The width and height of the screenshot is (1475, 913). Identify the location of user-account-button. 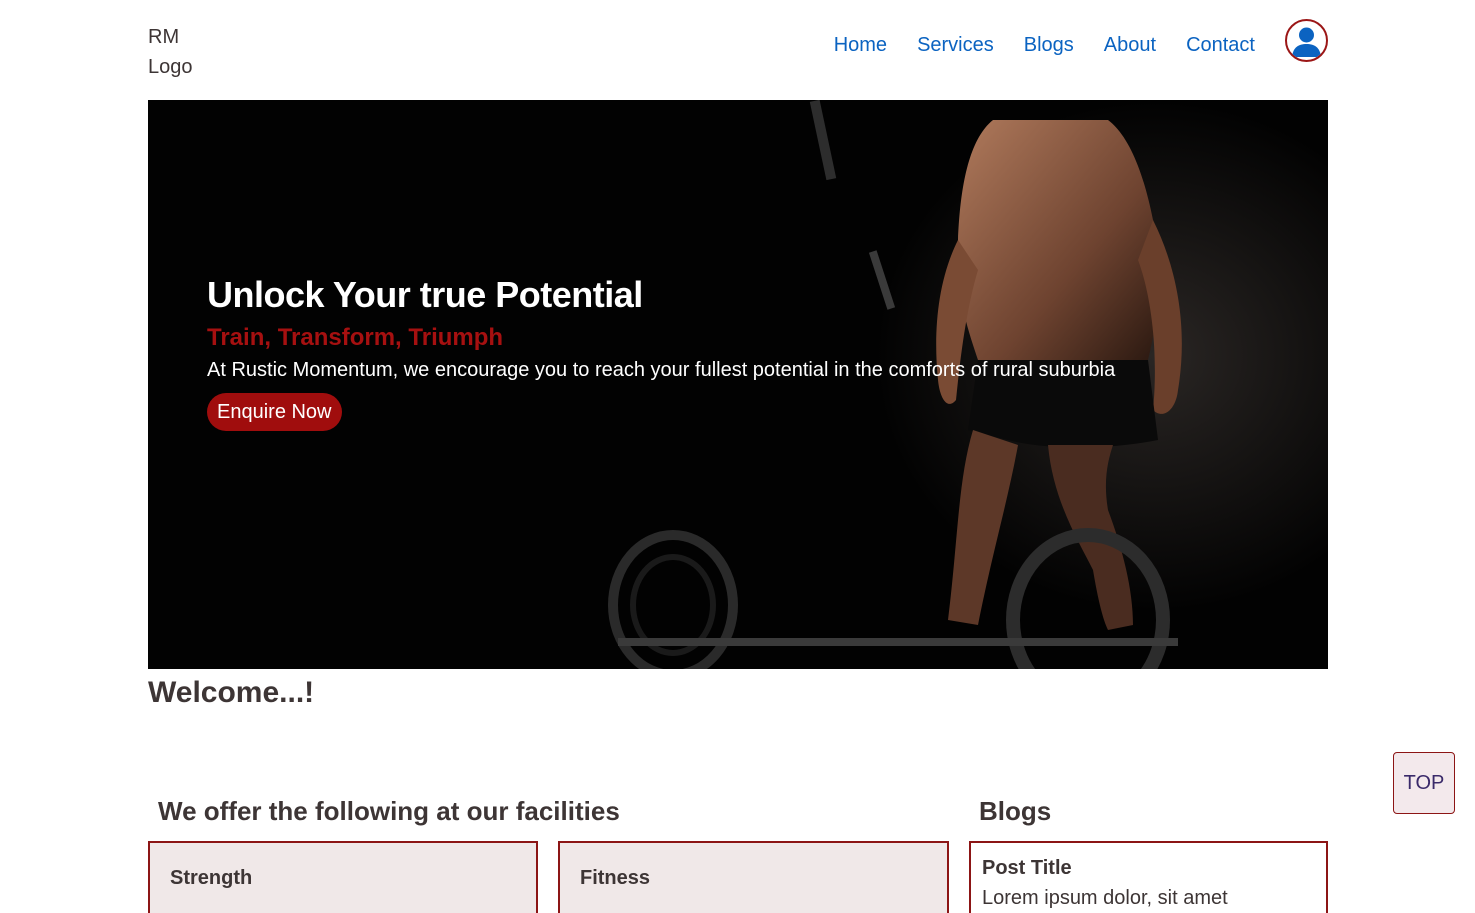
(1306, 40).